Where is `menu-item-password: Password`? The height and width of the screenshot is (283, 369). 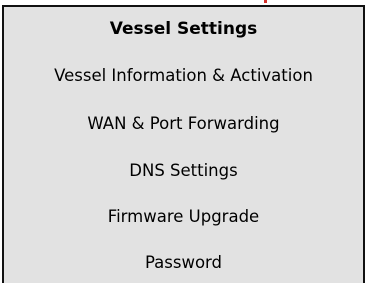
menu-item-password: Password is located at coordinates (183, 263).